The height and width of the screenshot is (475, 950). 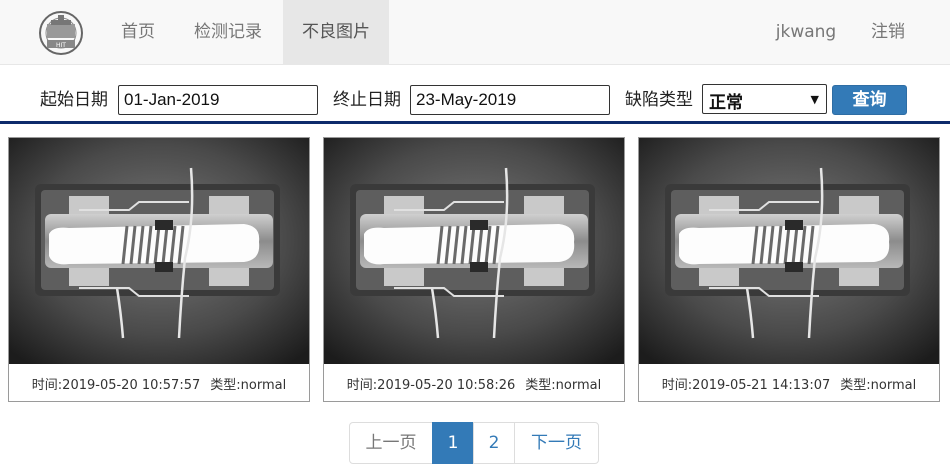 I want to click on image-caption: 时间:2019-05-20 10:57:57 类型:normal, so click(x=159, y=383).